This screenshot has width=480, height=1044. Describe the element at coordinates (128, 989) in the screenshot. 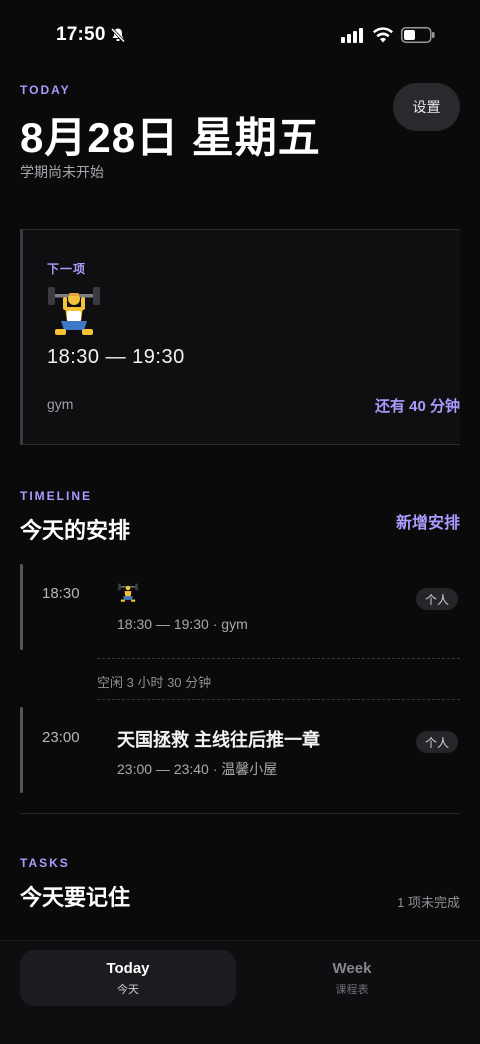

I see `tab-today-sublabel: 今天` at that location.